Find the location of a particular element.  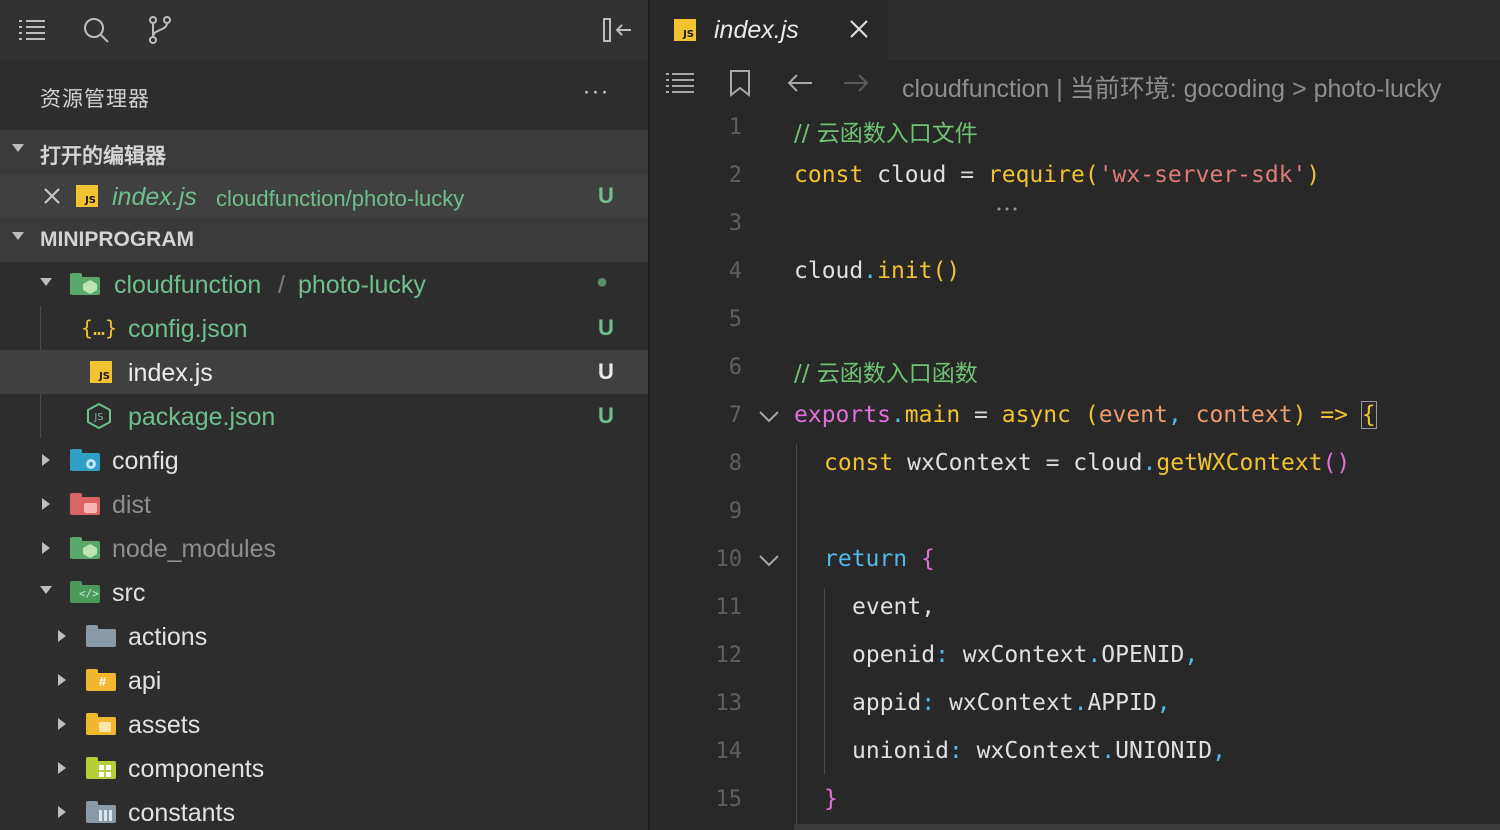

code-line-2: const cloud = require('wx-server-sdk') is located at coordinates (1057, 175).